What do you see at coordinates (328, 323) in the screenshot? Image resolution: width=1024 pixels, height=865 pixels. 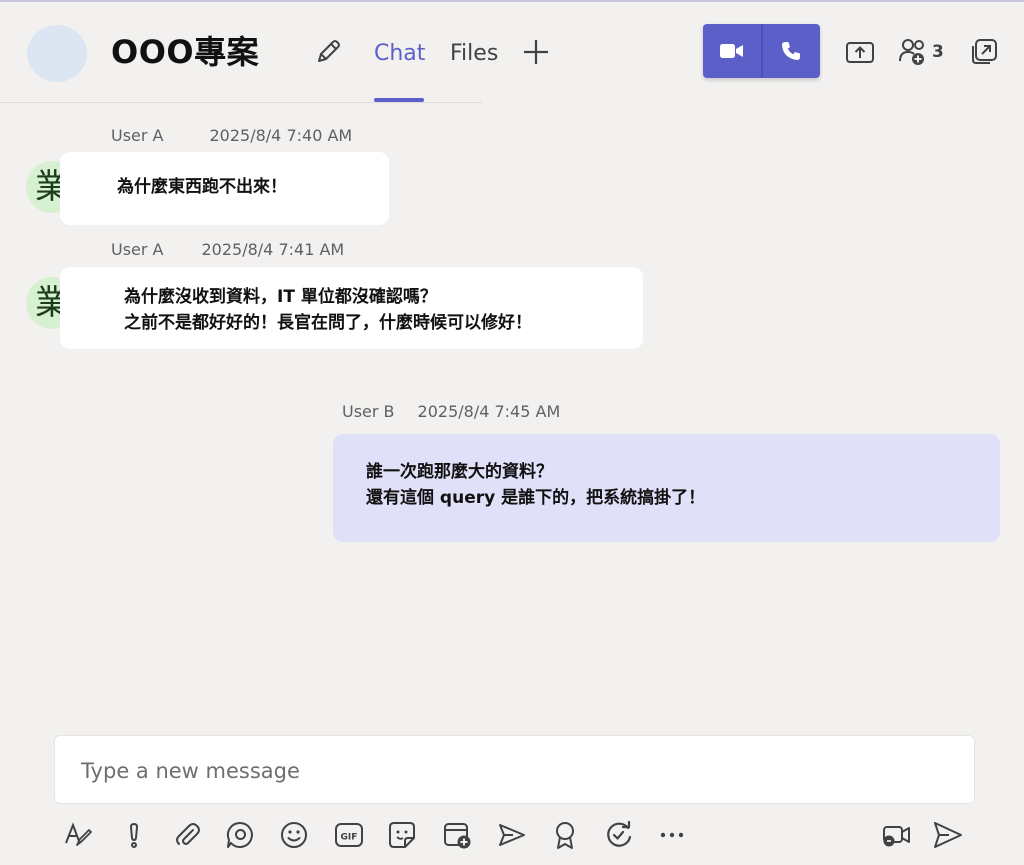 I see `message-text: 之前不是都好好的！長官在問了，什麼時候可以修好！` at bounding box center [328, 323].